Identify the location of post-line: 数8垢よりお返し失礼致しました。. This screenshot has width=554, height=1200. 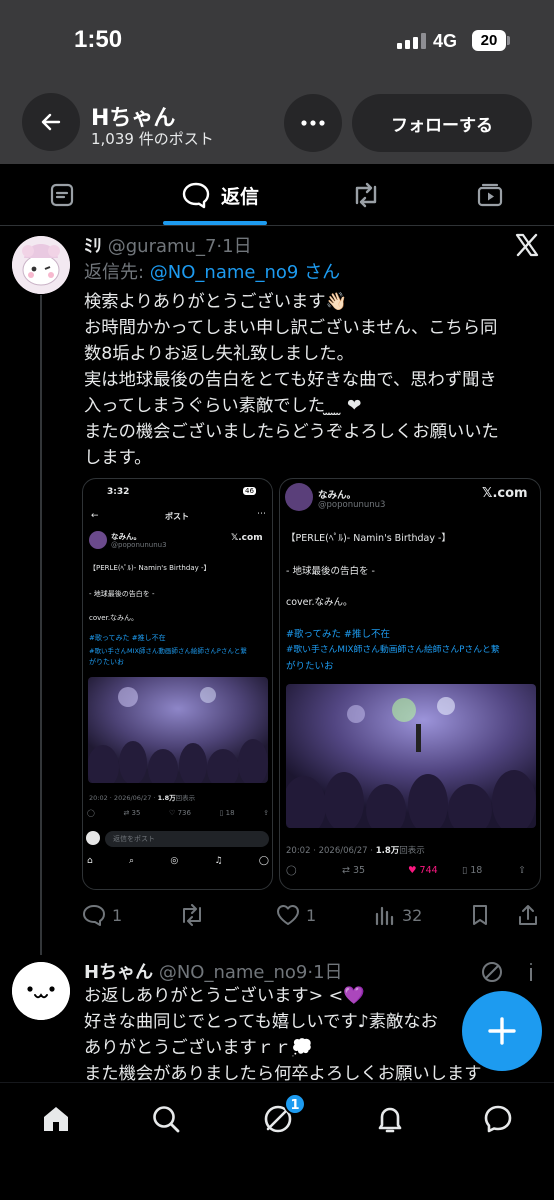
(219, 354).